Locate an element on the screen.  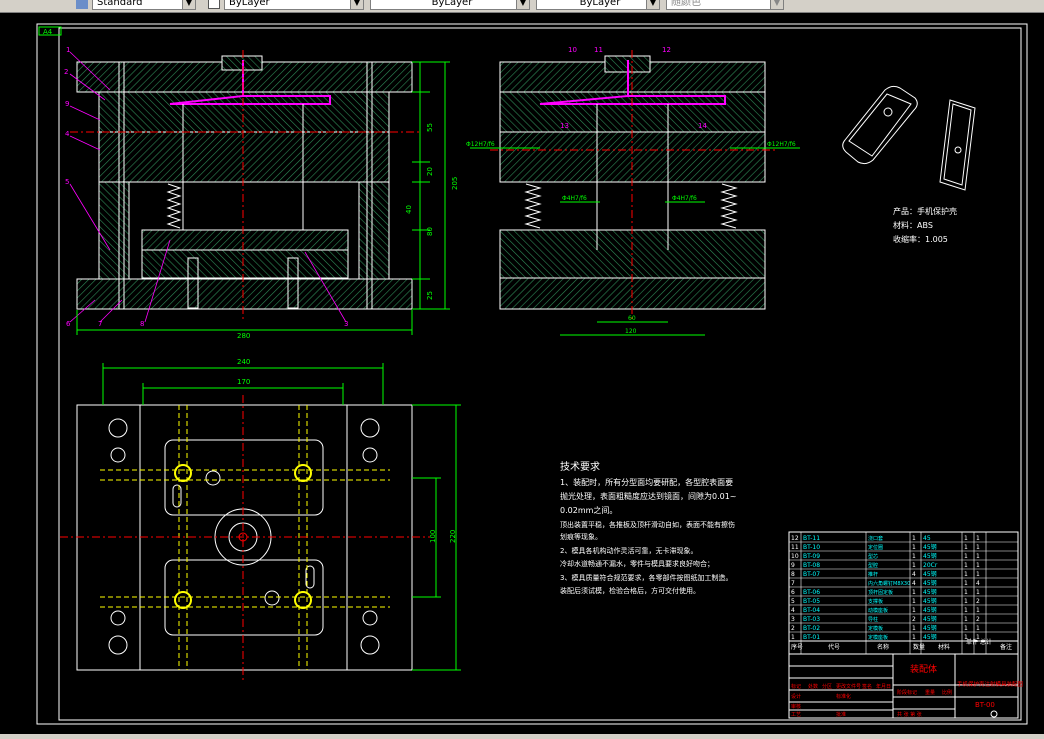
callout-4: 4 is located at coordinates (67, 134).